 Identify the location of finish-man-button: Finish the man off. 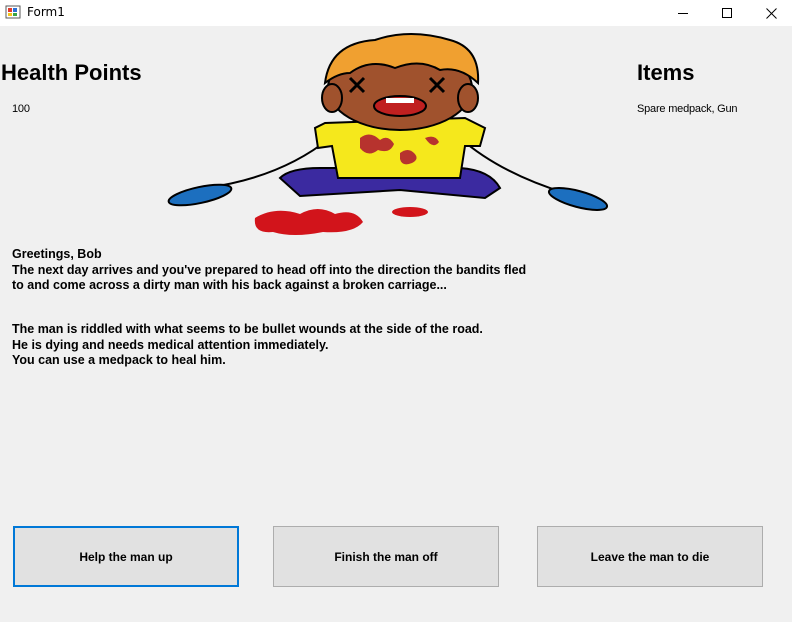
(386, 556).